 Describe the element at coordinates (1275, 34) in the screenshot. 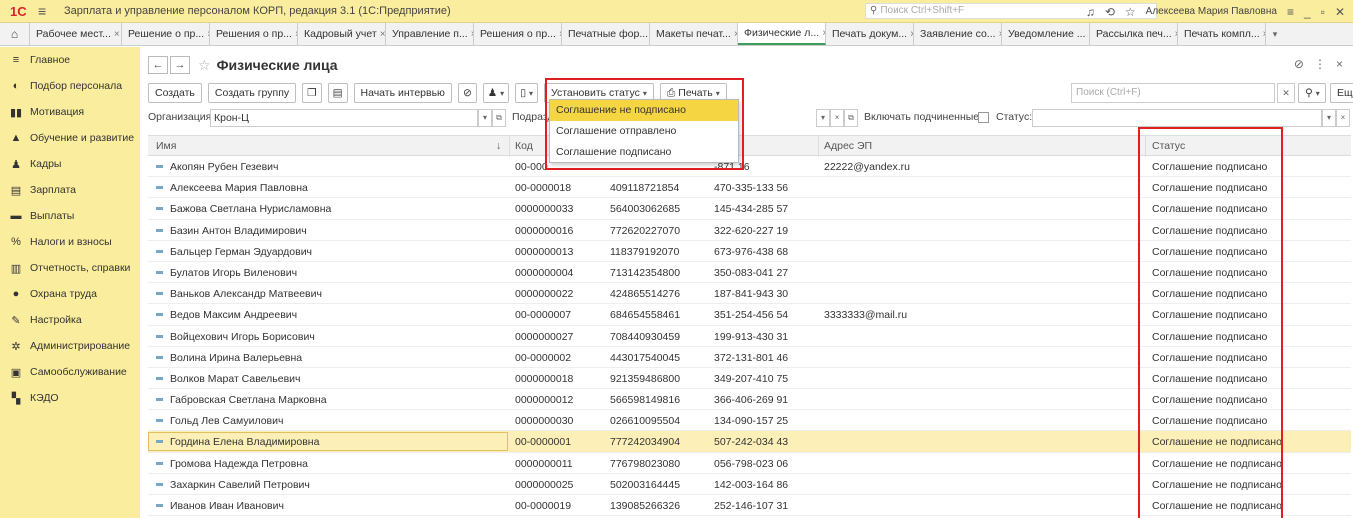

I see `tabs-more-icon: ▾` at that location.